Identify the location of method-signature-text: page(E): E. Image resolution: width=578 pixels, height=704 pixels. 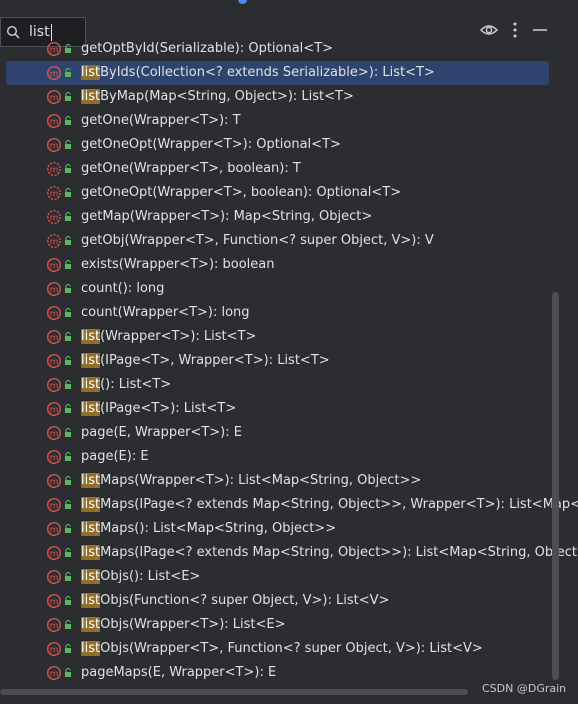
(115, 456).